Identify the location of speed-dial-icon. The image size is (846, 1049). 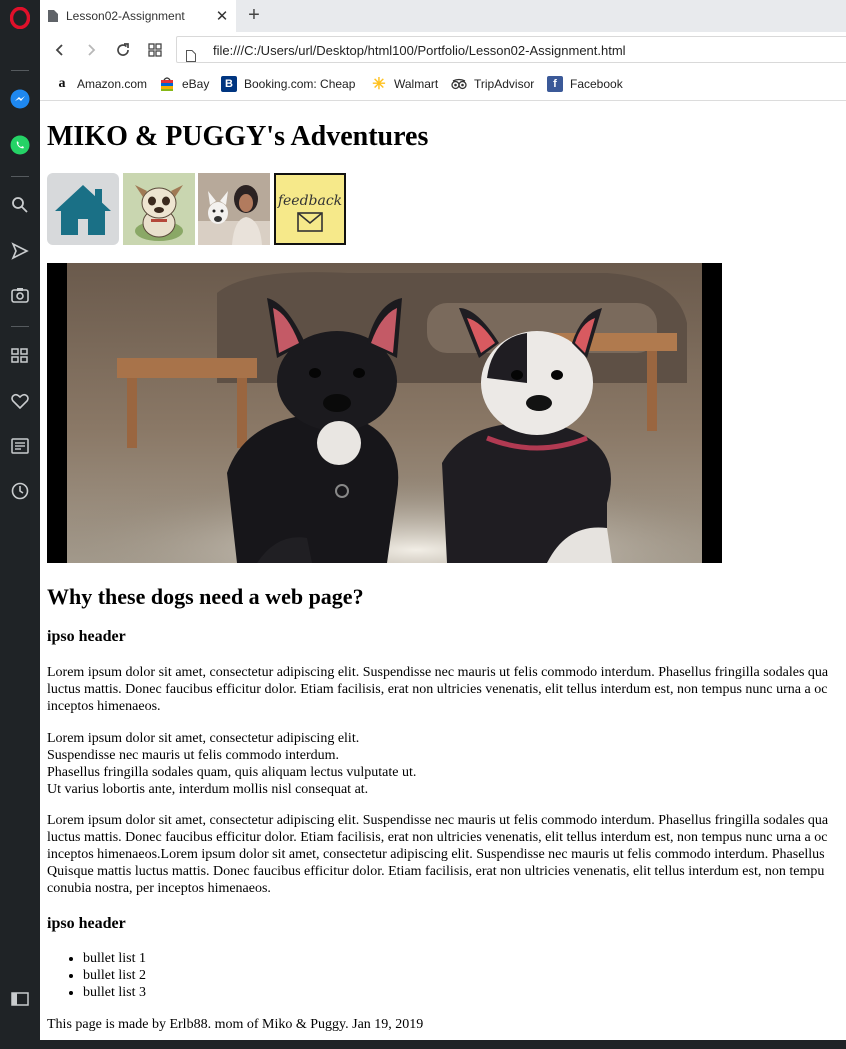
(20, 356).